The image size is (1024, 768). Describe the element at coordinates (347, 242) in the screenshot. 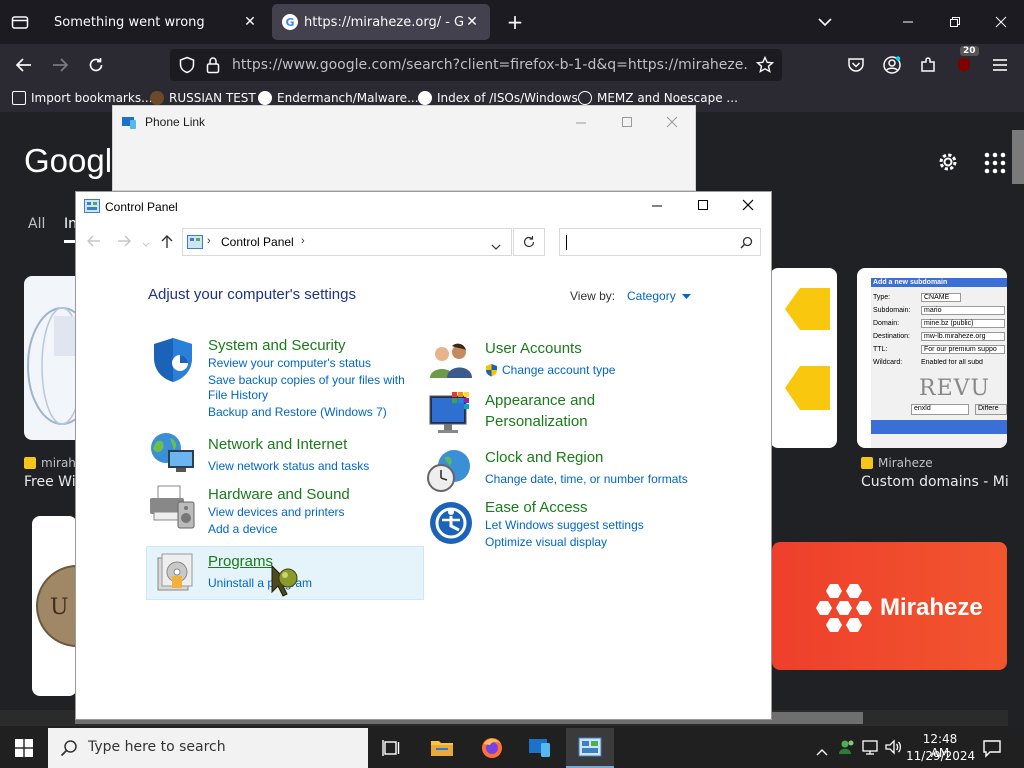

I see `address-bar: › Control Panel ›` at that location.